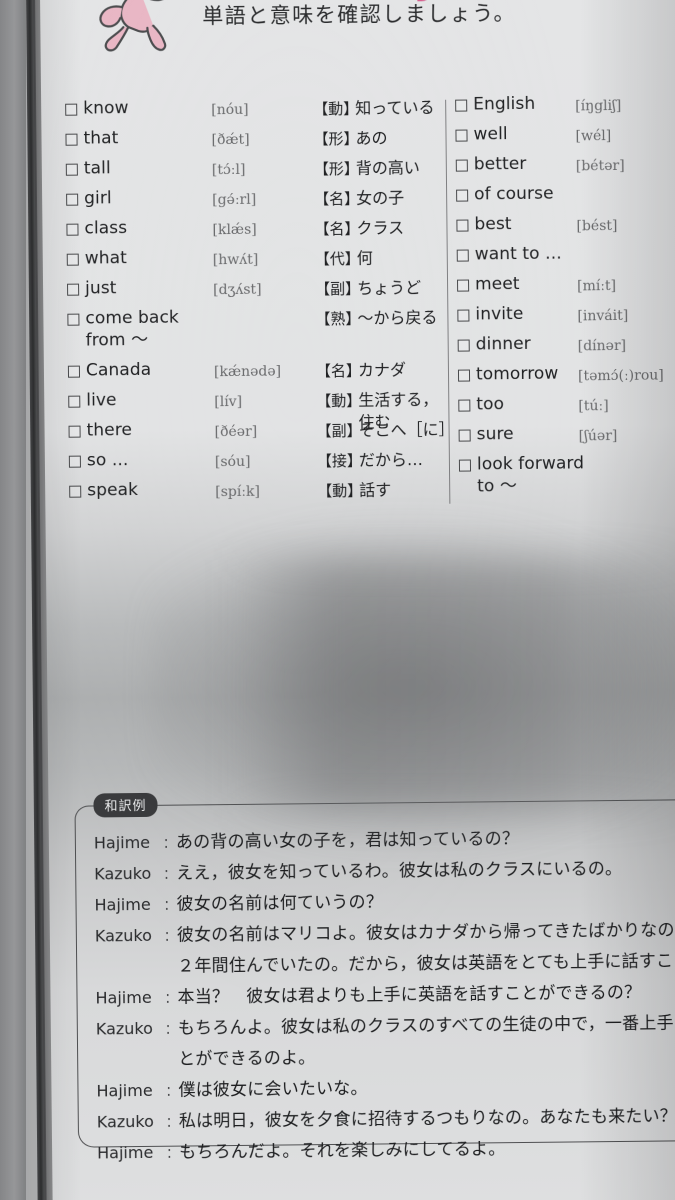 The width and height of the screenshot is (675, 1200). Describe the element at coordinates (387, 35) in the screenshot. I see `page-header: Vocabulary 単語と意味を確認しましょう。` at that location.